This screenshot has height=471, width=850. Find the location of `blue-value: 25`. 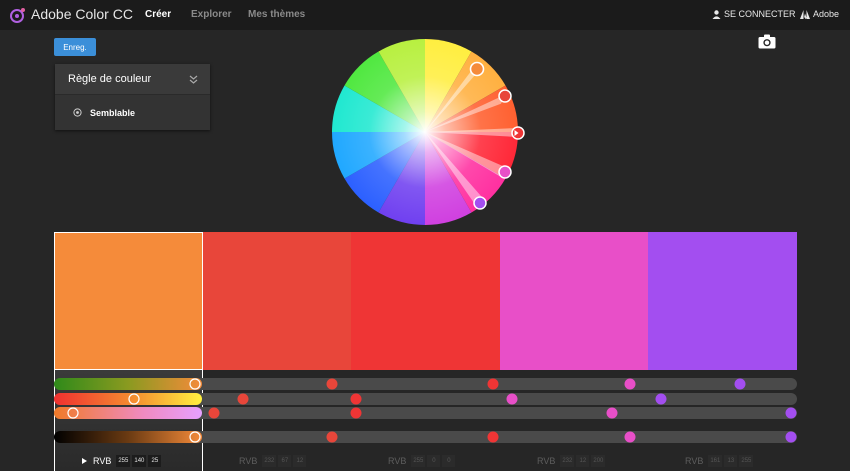

blue-value: 25 is located at coordinates (155, 461).